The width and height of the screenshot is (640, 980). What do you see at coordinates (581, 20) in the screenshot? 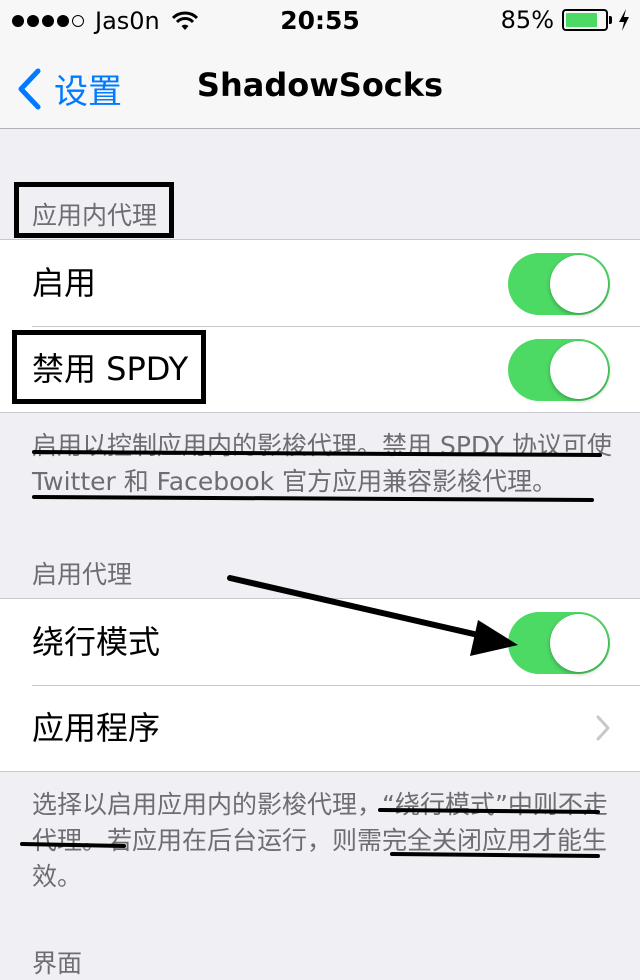
I see `battery-fill` at bounding box center [581, 20].